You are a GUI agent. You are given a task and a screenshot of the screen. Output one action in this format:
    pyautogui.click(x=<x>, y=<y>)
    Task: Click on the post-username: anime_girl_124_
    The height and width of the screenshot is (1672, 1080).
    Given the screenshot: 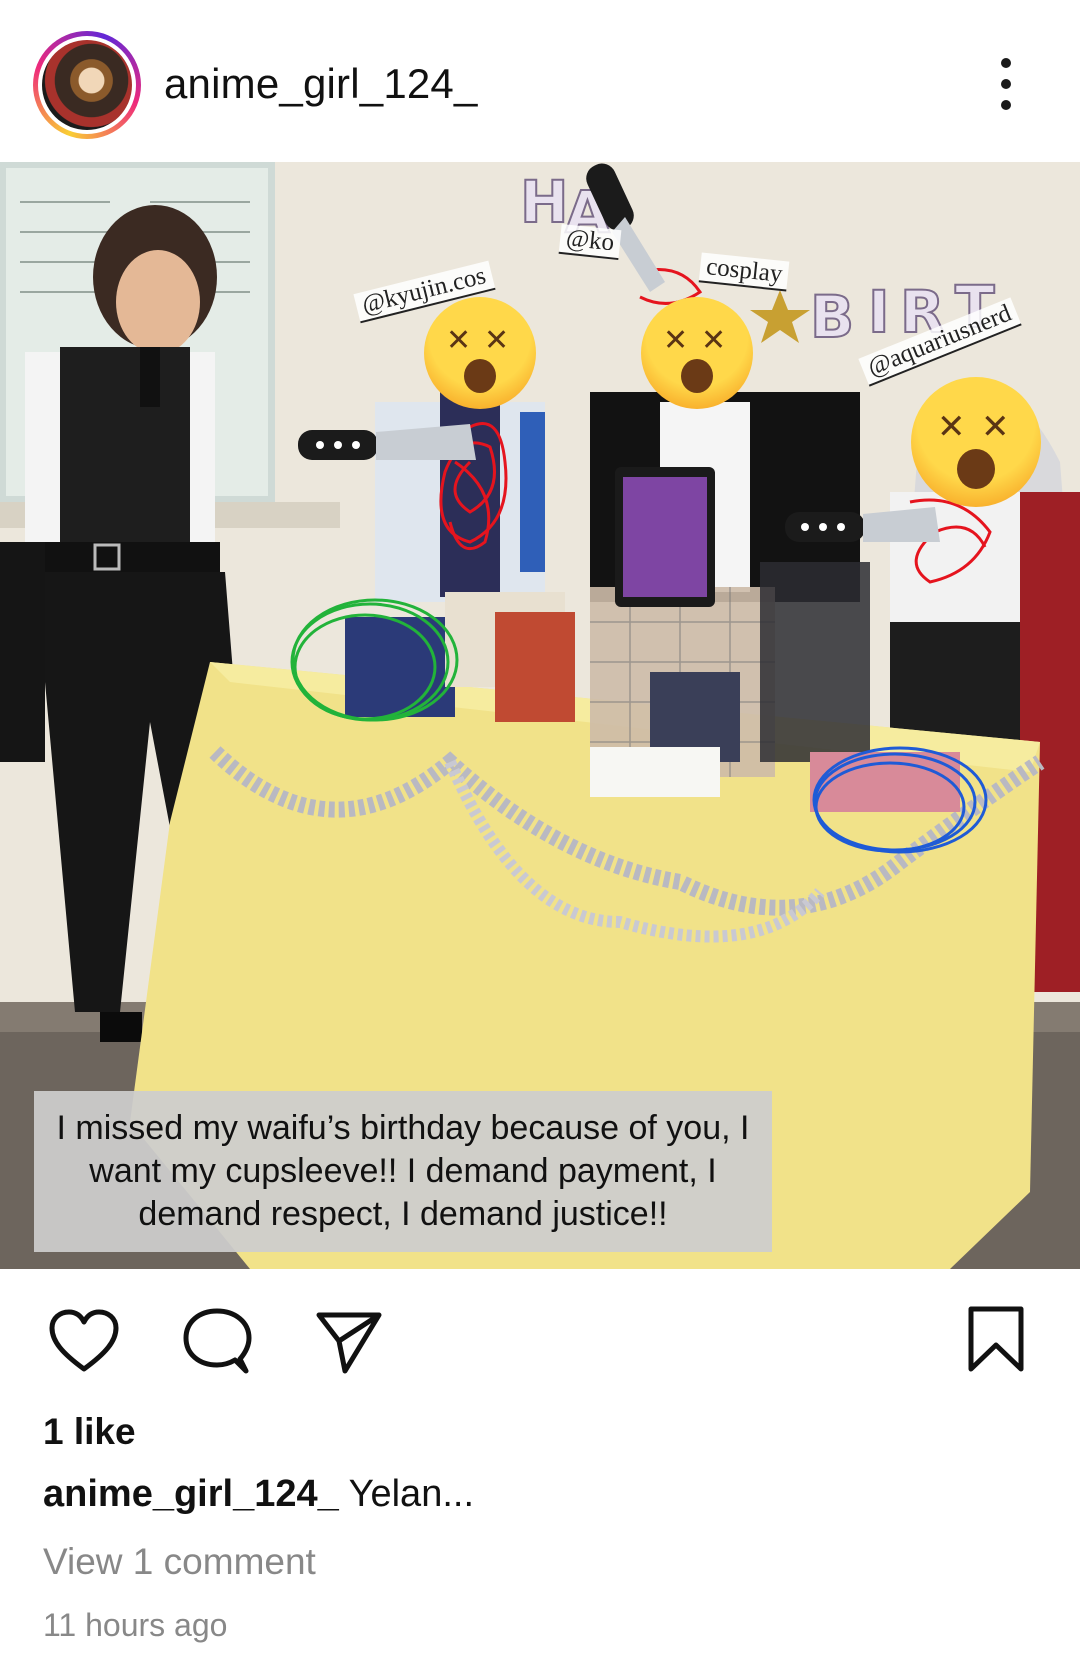 What is the action you would take?
    pyautogui.click(x=321, y=84)
    